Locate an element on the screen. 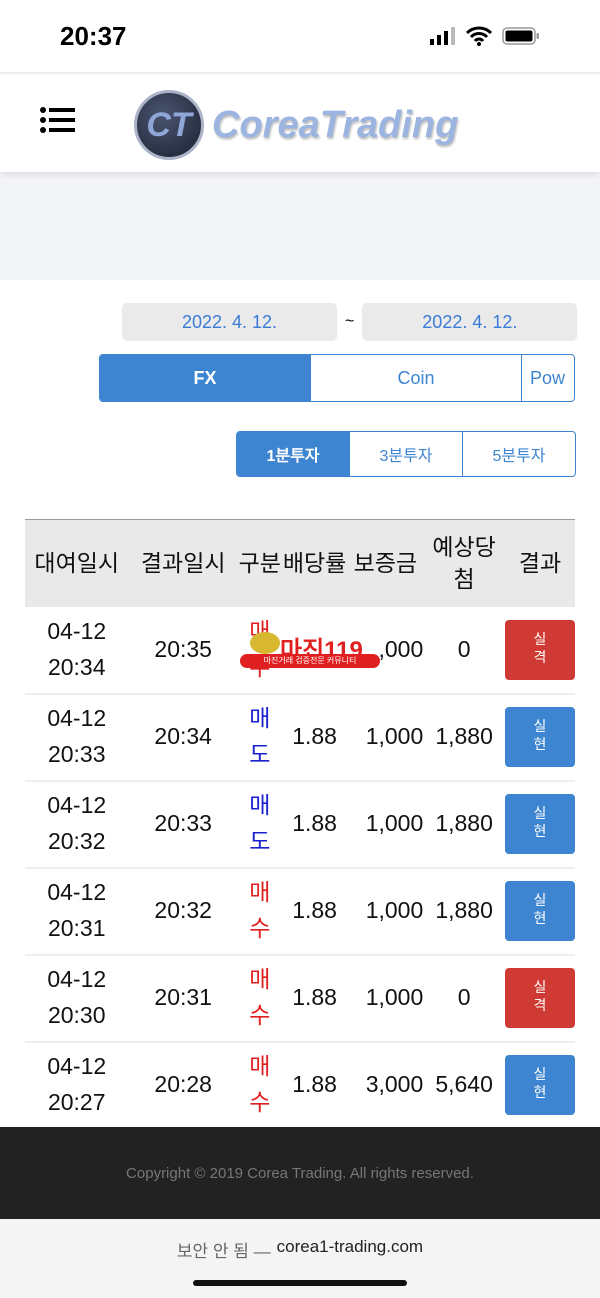 The image size is (600, 1298). table-row: 04-12 20:30 20:31 매수 1.88 1,000 0 실격 is located at coordinates (300, 998).